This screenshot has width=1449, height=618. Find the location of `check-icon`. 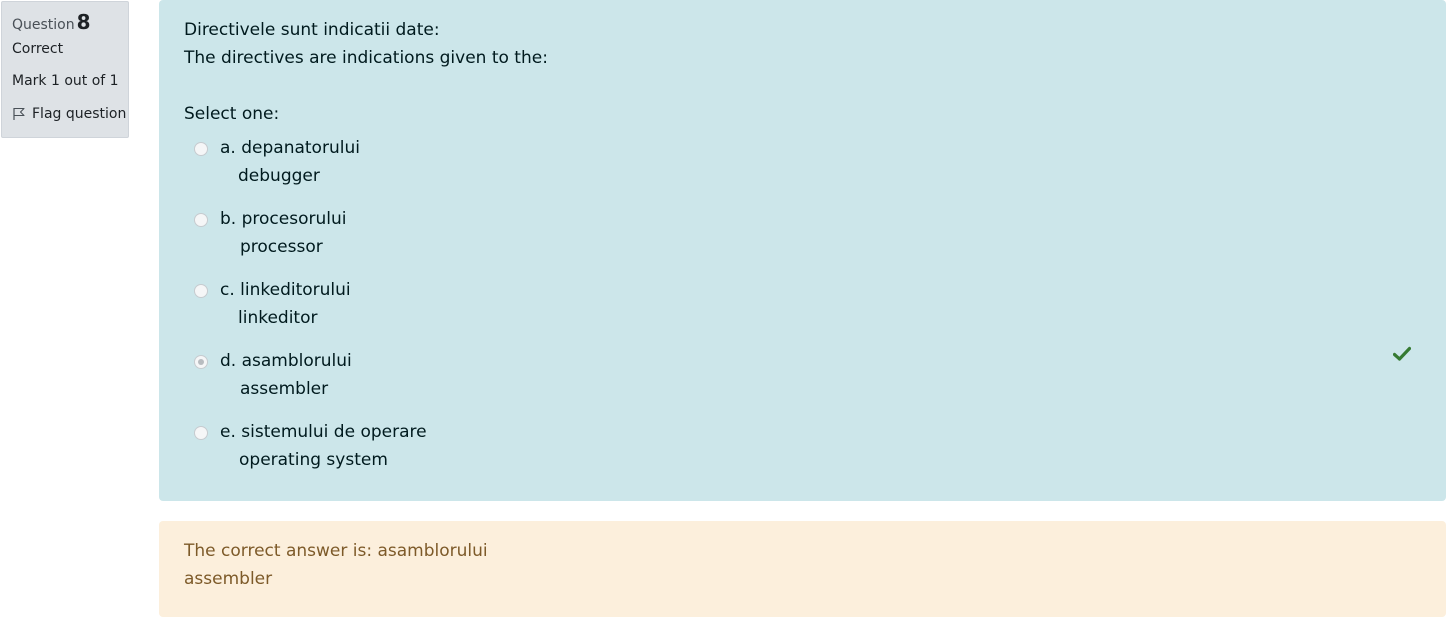

check-icon is located at coordinates (1402, 353).